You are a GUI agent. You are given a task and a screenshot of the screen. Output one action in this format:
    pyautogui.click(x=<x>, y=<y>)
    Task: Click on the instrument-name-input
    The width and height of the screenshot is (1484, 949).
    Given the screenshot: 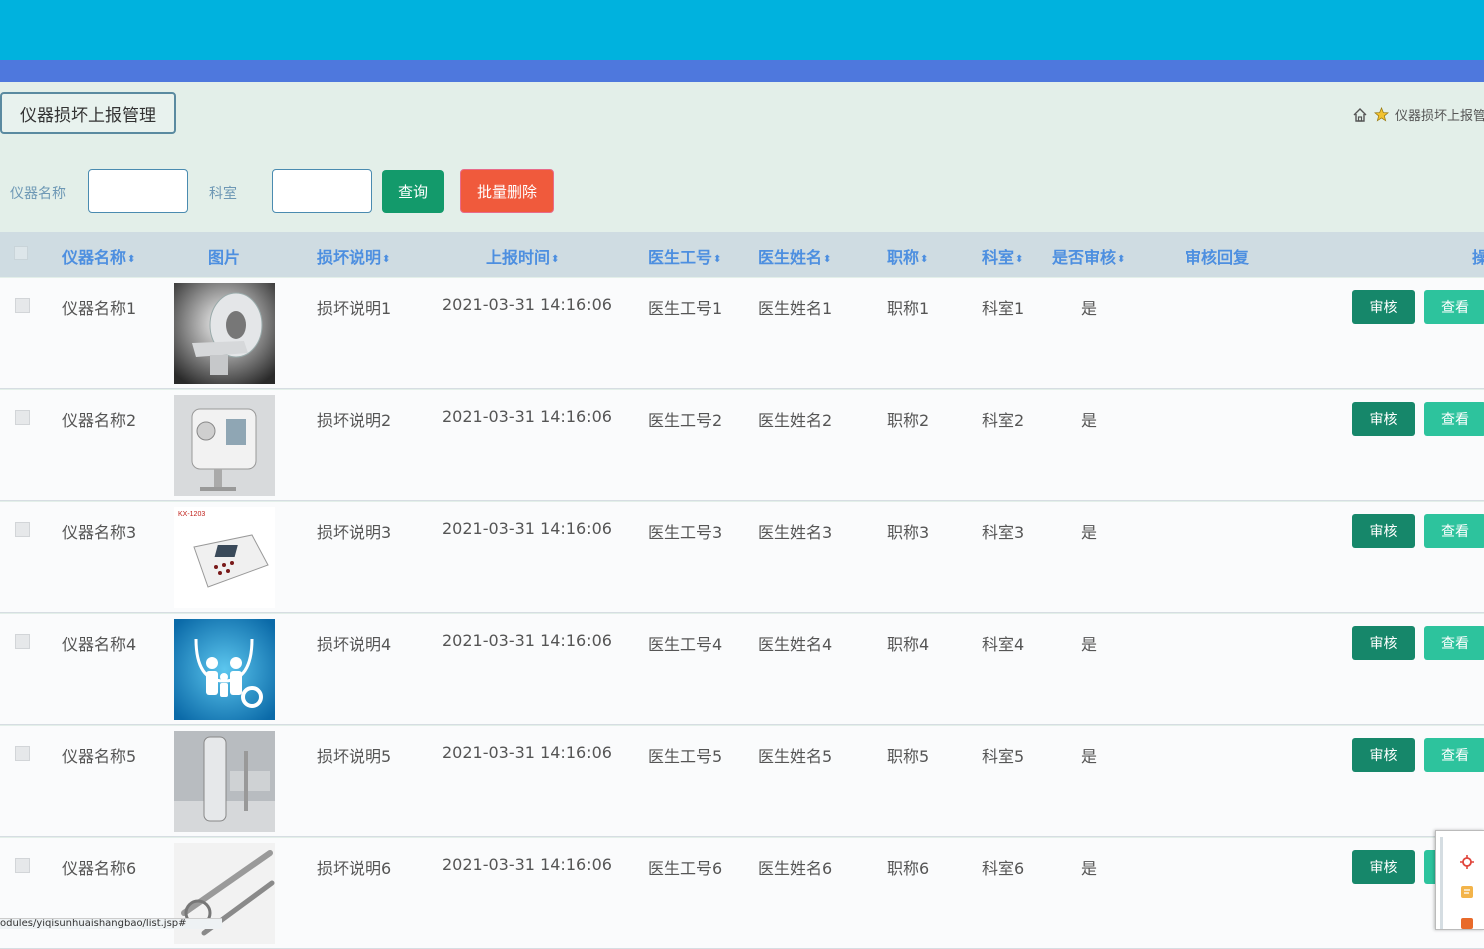 What is the action you would take?
    pyautogui.click(x=138, y=191)
    